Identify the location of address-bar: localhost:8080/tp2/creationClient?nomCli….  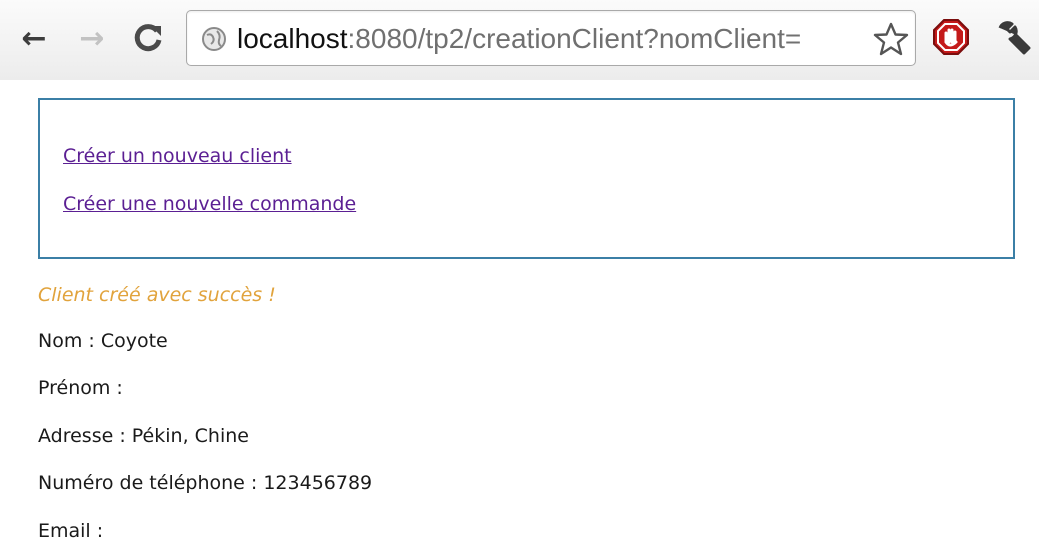
(551, 38).